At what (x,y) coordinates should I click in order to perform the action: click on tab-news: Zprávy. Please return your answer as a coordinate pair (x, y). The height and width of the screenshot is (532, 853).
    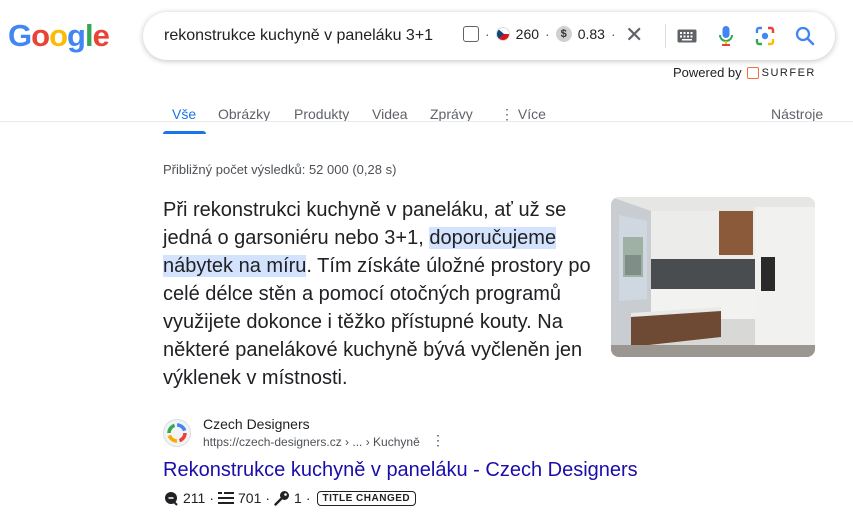
    Looking at the image, I should click on (451, 114).